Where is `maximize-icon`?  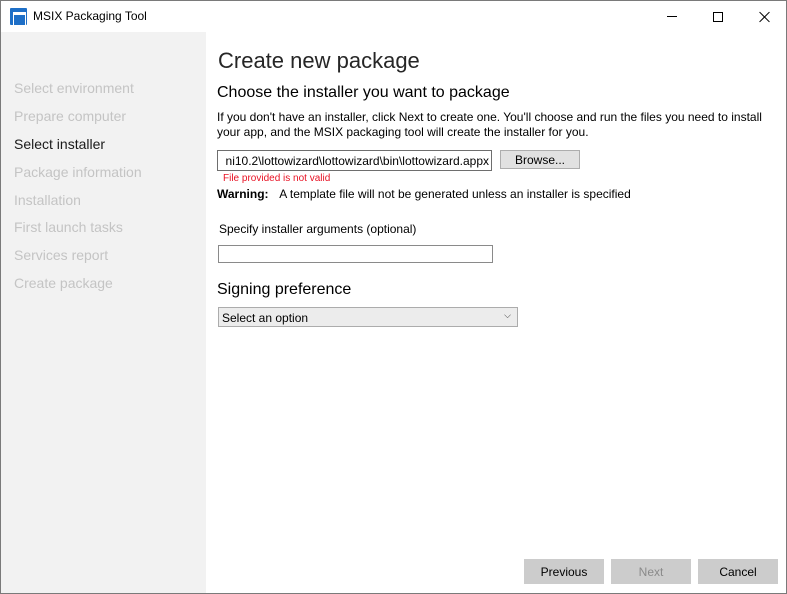 maximize-icon is located at coordinates (718, 16).